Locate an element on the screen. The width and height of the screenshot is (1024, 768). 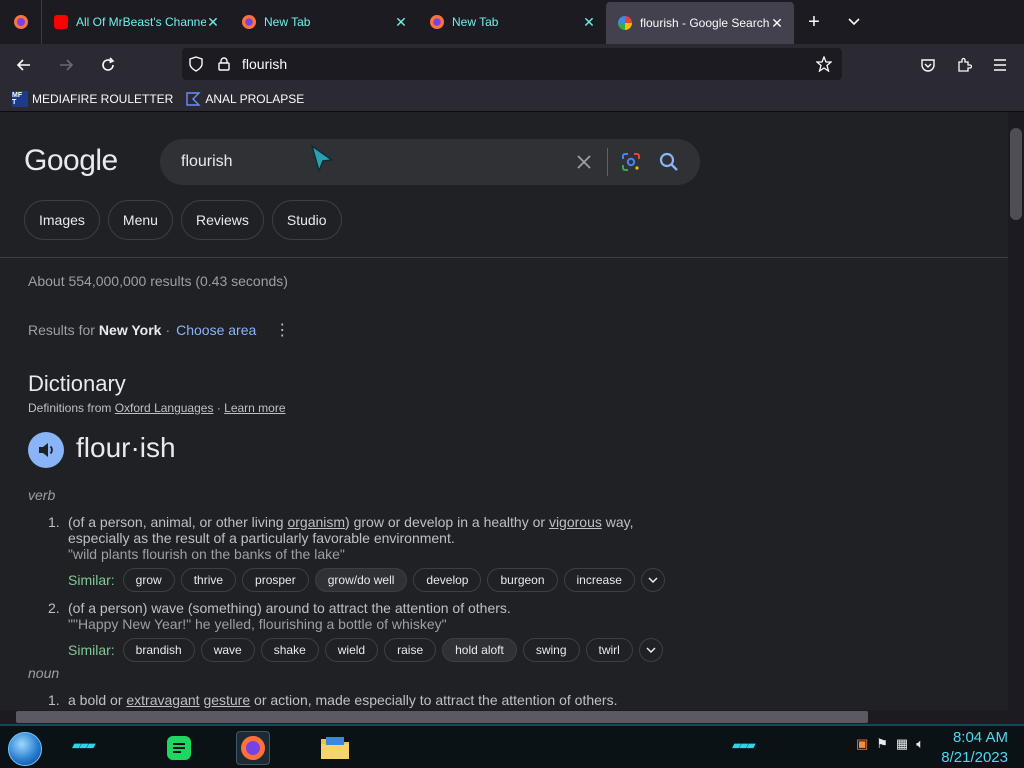
search-box: flourish is located at coordinates (430, 162).